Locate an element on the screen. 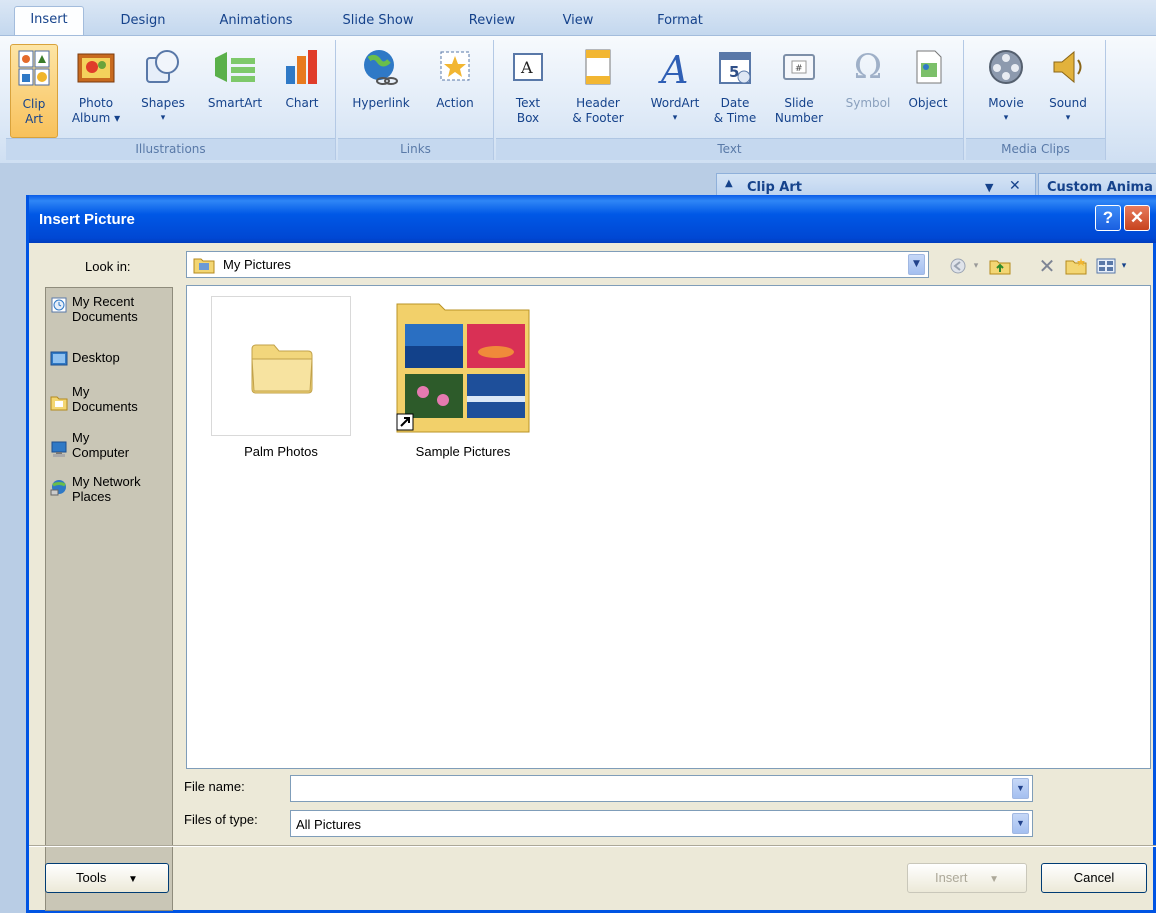  my-documents-icon is located at coordinates (59, 403).